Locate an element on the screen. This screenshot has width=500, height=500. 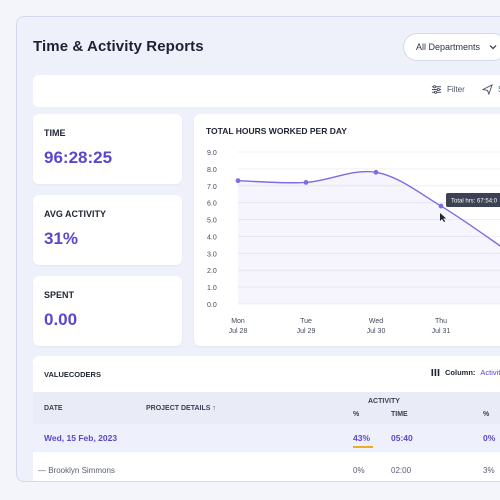
header-time: TIME is located at coordinates (399, 414).